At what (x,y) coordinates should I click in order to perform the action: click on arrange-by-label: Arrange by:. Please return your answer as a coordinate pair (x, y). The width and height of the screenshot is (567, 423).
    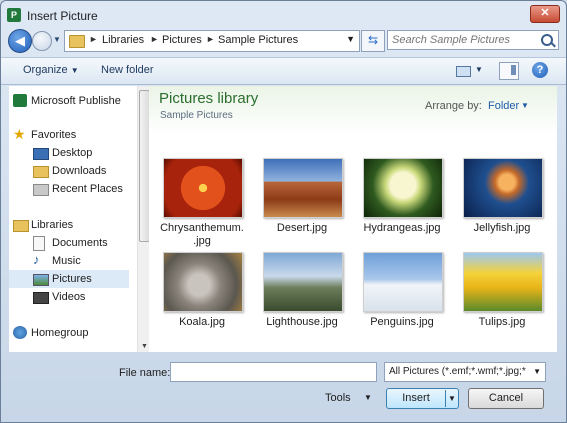
    Looking at the image, I should click on (453, 106).